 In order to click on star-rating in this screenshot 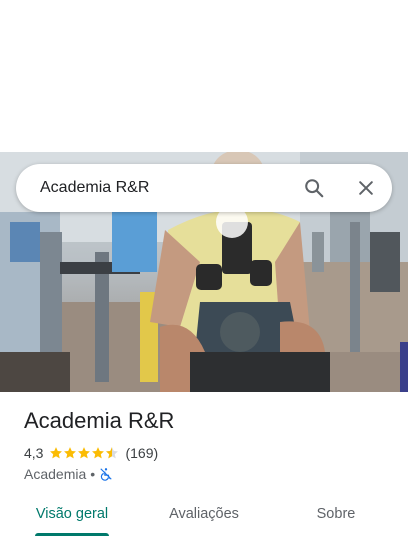, I will do `click(84, 453)`.